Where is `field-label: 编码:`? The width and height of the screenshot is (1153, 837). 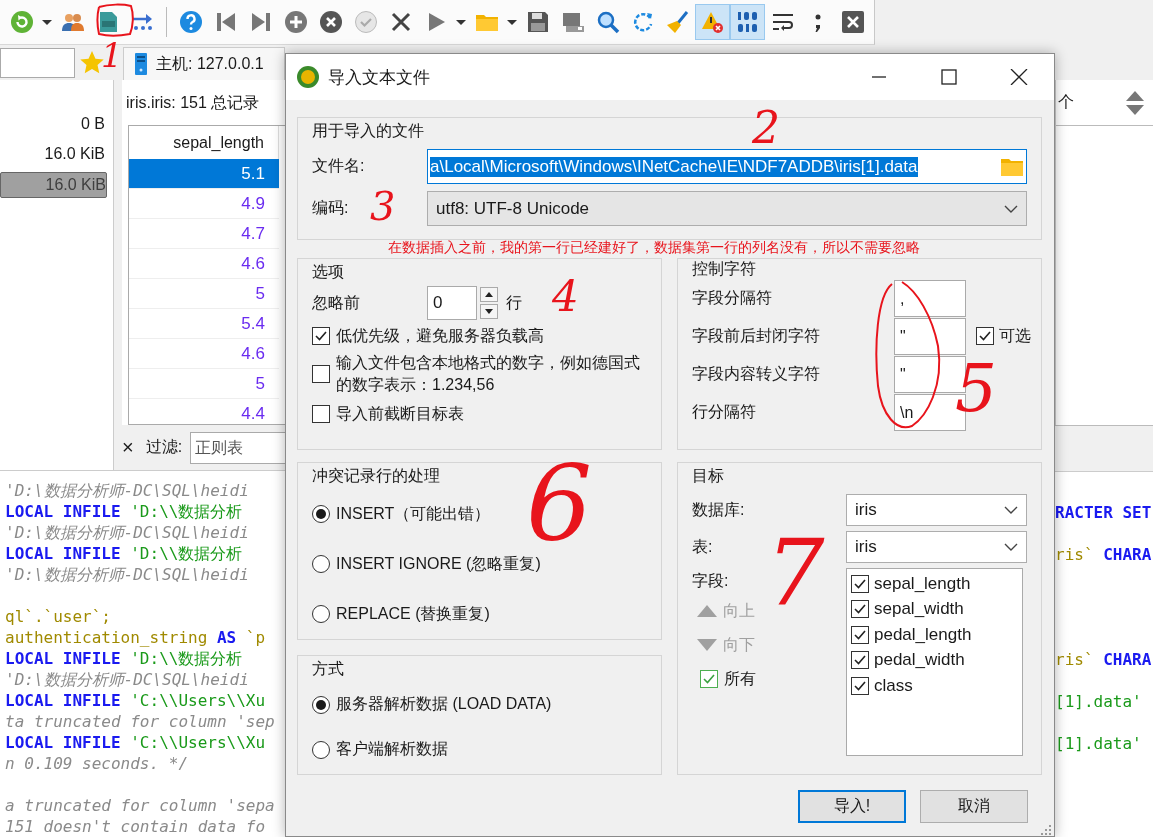 field-label: 编码: is located at coordinates (330, 208).